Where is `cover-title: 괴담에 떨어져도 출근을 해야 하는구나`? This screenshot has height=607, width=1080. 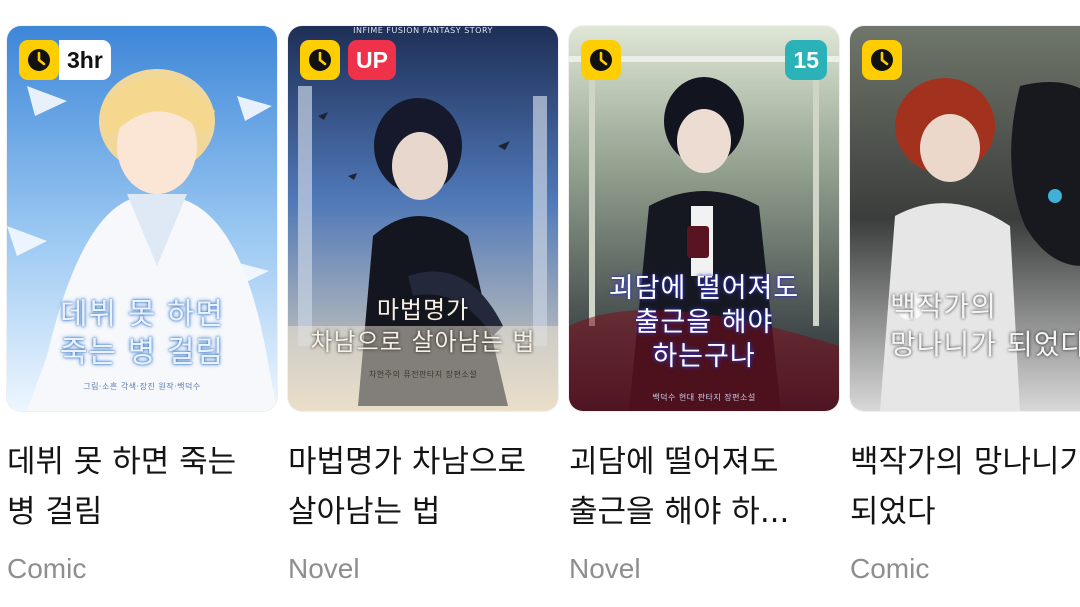
cover-title: 괴담에 떨어져도 출근을 해야 하는구나 is located at coordinates (704, 322).